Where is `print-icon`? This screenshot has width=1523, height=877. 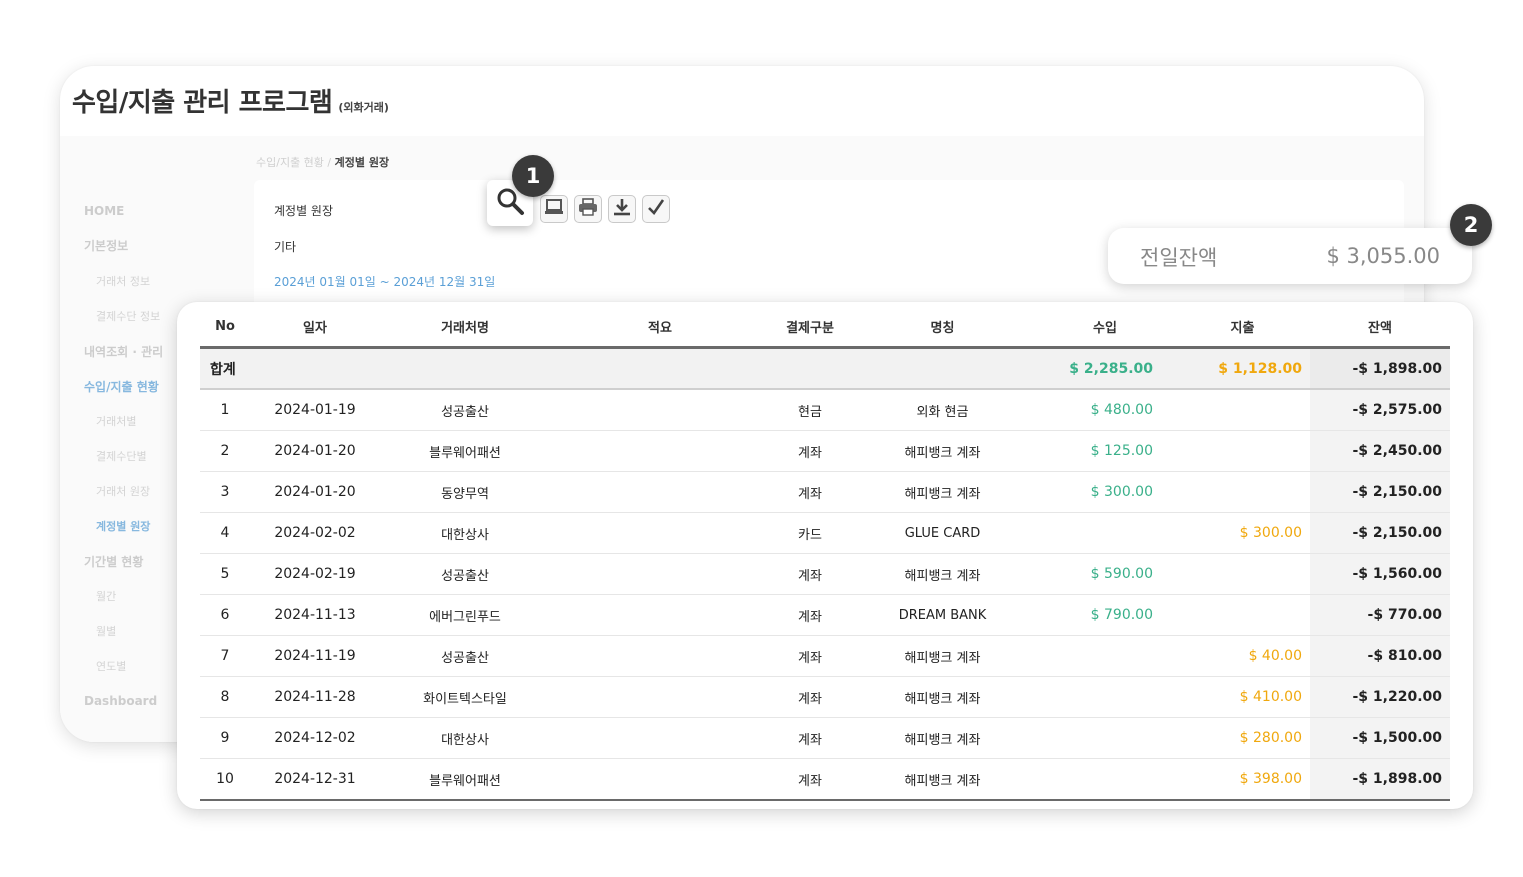 print-icon is located at coordinates (588, 209).